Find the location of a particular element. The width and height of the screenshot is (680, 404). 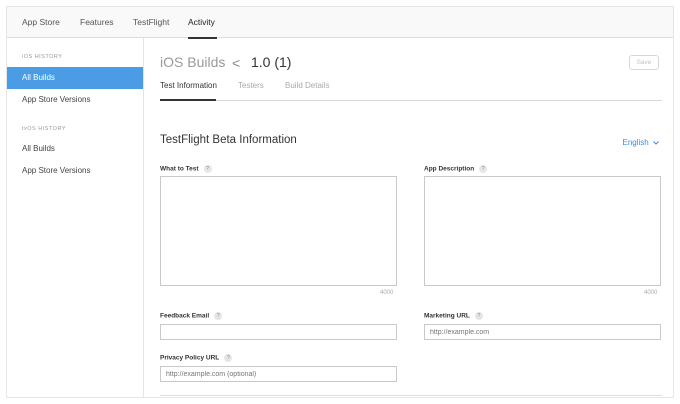

build-version: 1.0 (1) is located at coordinates (271, 62).